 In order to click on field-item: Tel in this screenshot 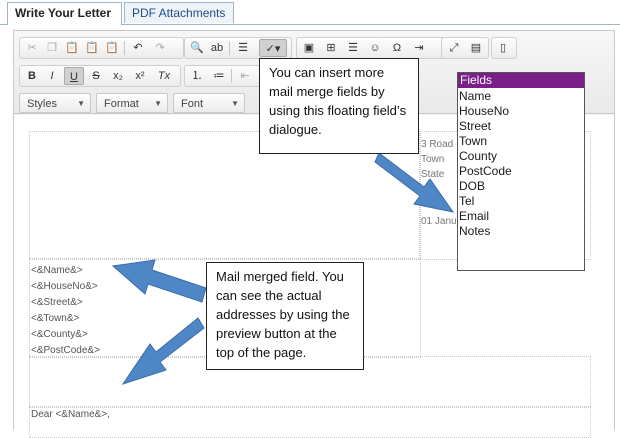, I will do `click(466, 201)`.